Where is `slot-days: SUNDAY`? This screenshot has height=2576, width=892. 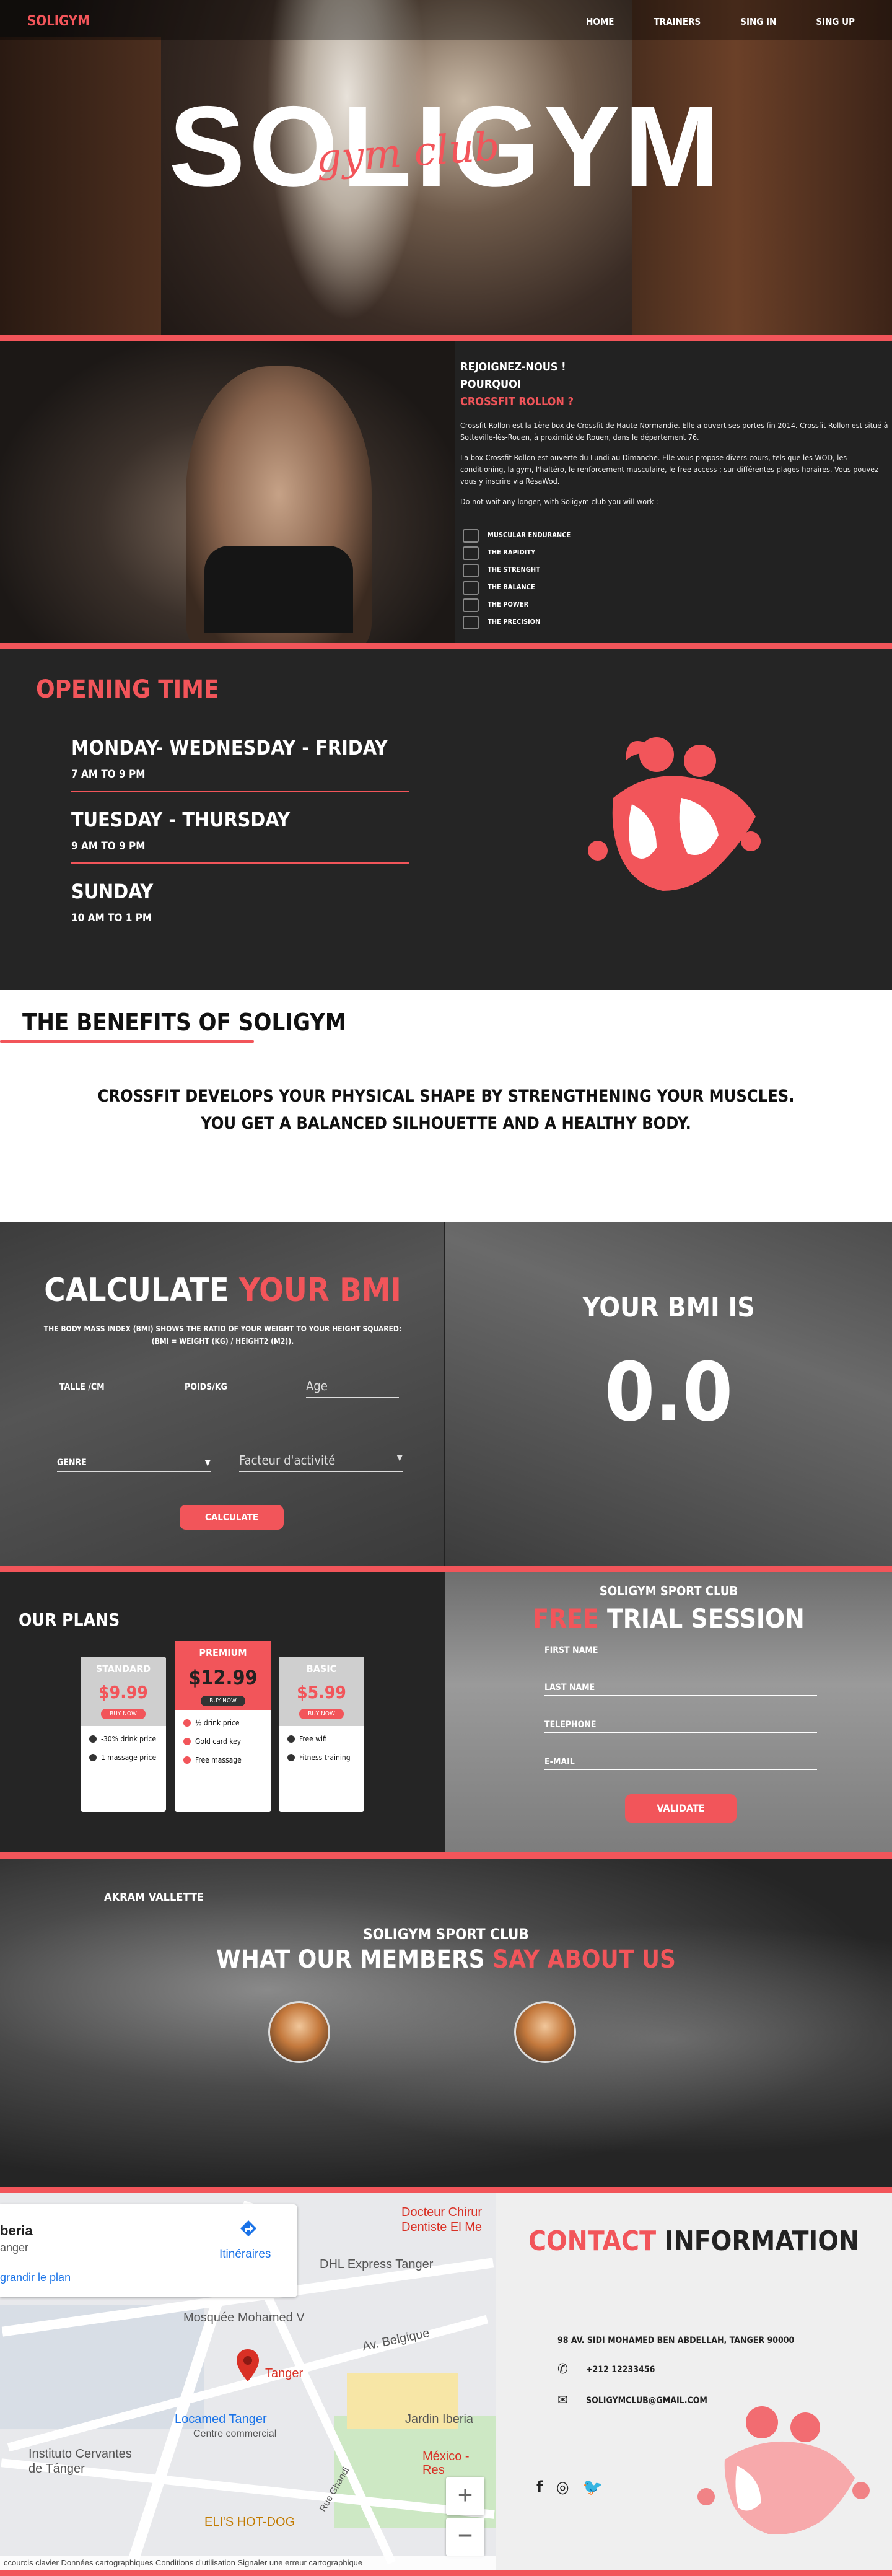 slot-days: SUNDAY is located at coordinates (112, 891).